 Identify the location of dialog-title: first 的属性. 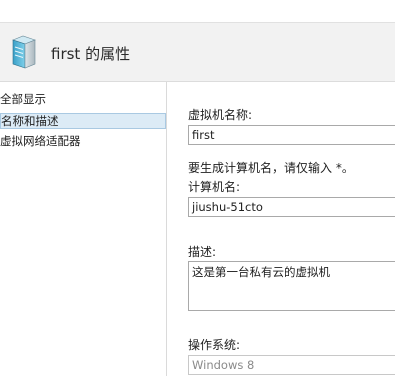
(91, 54).